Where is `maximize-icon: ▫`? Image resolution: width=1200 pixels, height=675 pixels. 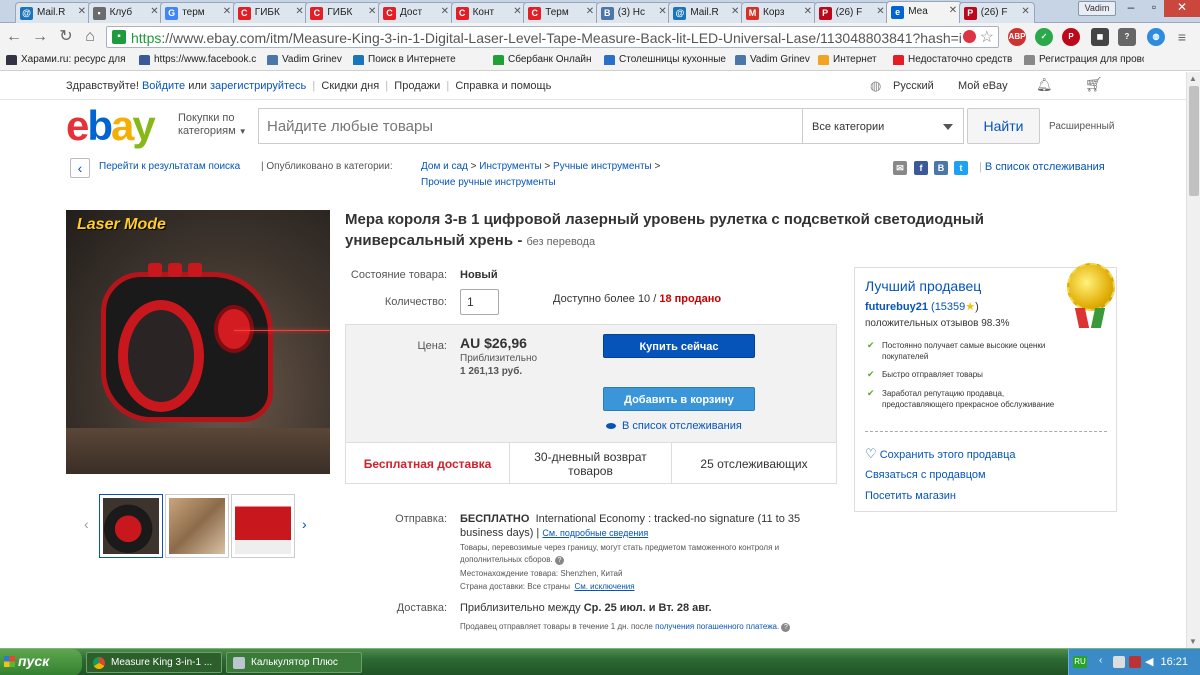 maximize-icon: ▫ is located at coordinates (1154, 8).